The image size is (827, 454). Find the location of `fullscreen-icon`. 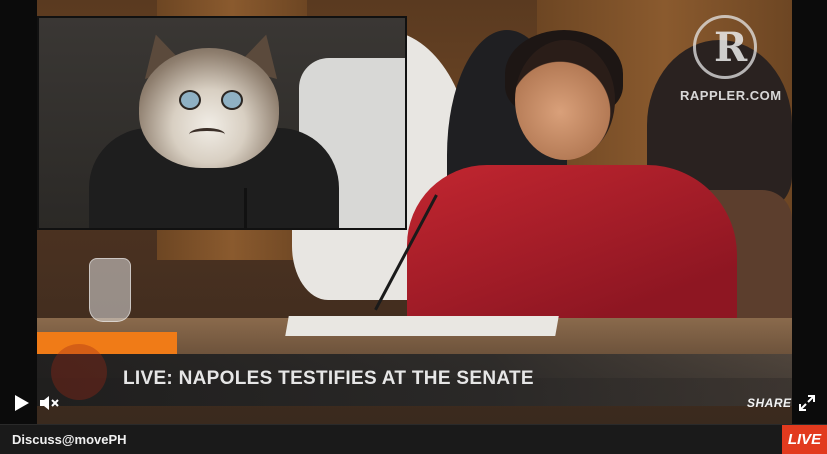

fullscreen-icon is located at coordinates (807, 403).